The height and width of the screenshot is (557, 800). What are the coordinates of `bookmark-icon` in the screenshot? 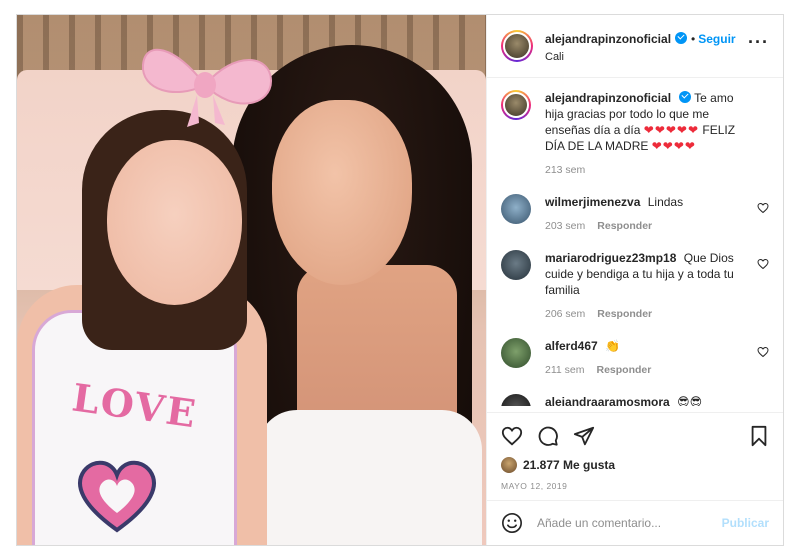 It's located at (759, 436).